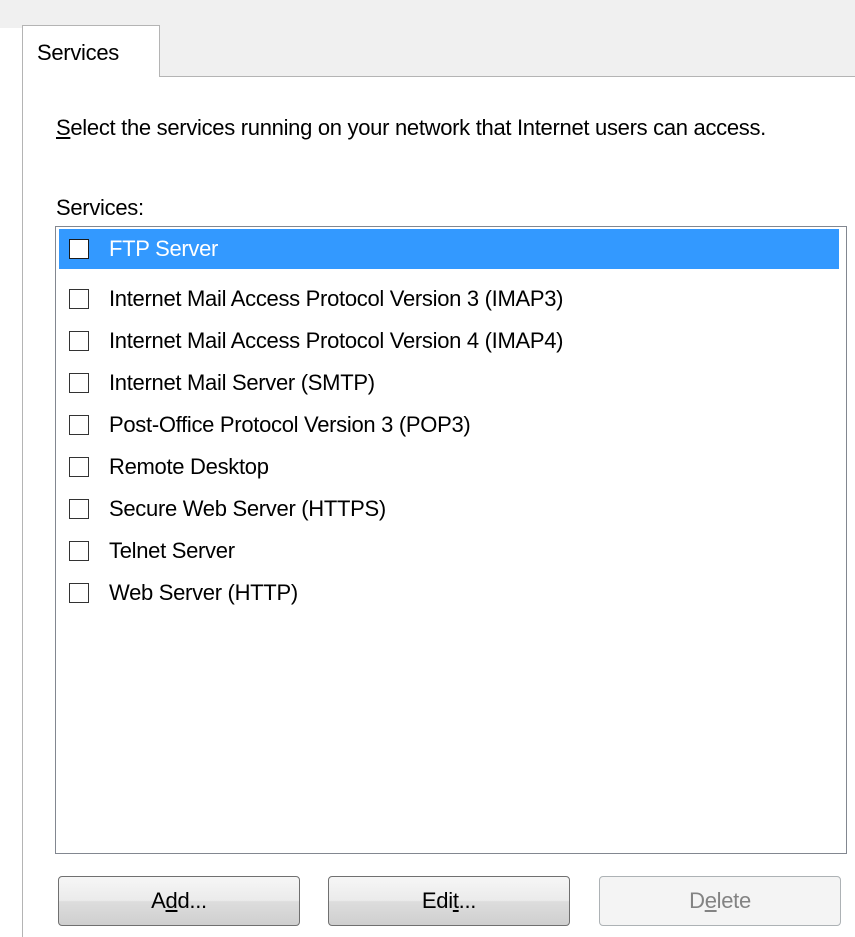  What do you see at coordinates (449, 509) in the screenshot?
I see `service-item-https: Secure Web Server (HTTPS)` at bounding box center [449, 509].